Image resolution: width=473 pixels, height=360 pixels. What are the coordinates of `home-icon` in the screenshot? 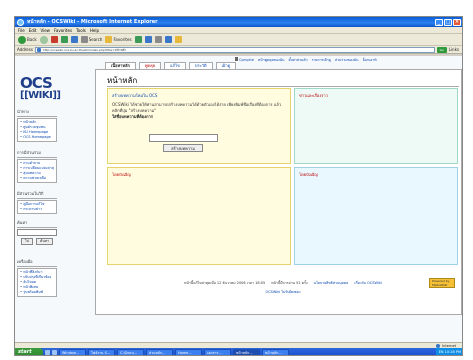 It's located at (74, 39).